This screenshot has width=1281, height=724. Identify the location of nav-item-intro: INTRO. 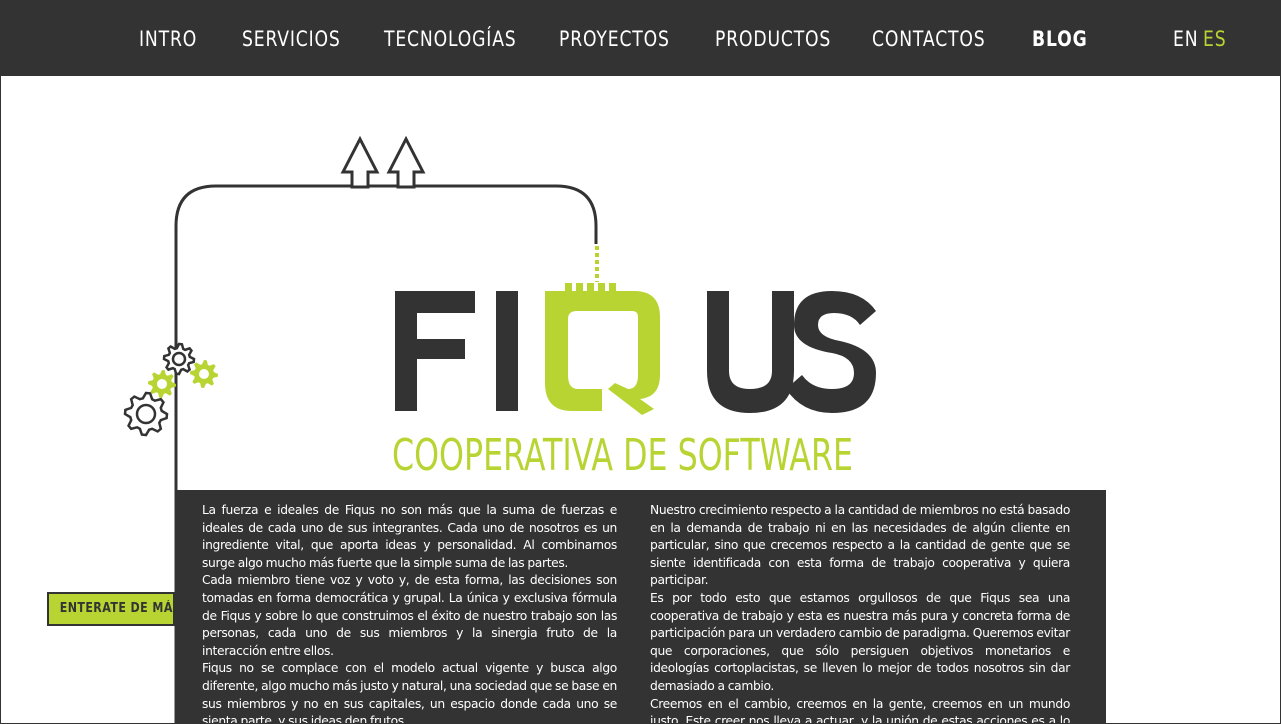
(168, 39).